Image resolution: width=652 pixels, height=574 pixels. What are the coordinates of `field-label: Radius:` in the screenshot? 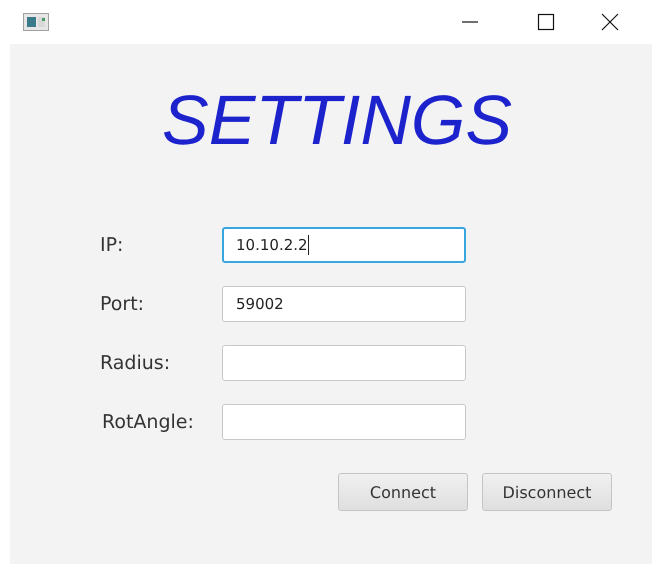 It's located at (135, 363).